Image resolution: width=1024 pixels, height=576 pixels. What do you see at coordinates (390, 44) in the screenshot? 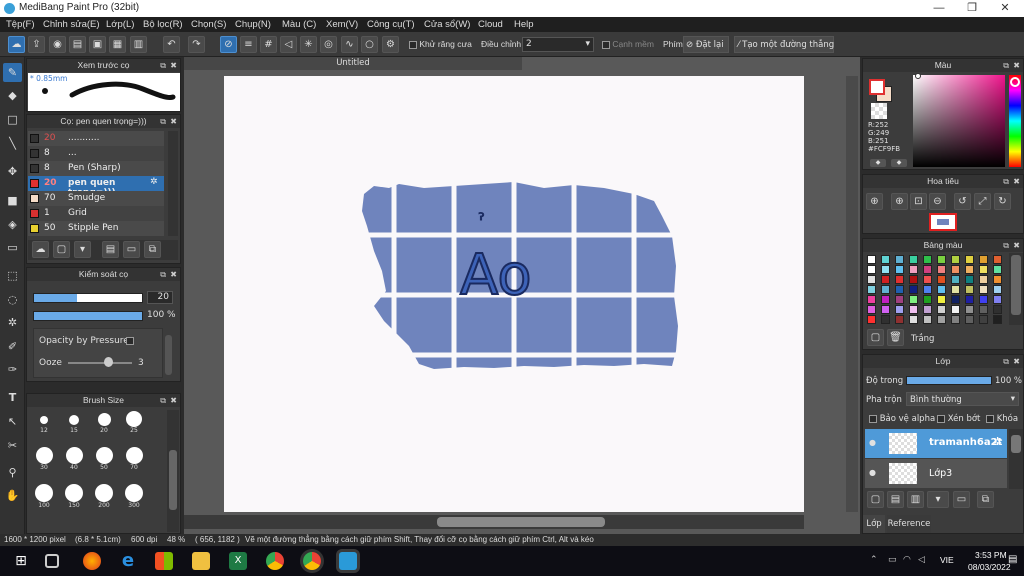
I see `settings-gear-icon: ⚙` at bounding box center [390, 44].